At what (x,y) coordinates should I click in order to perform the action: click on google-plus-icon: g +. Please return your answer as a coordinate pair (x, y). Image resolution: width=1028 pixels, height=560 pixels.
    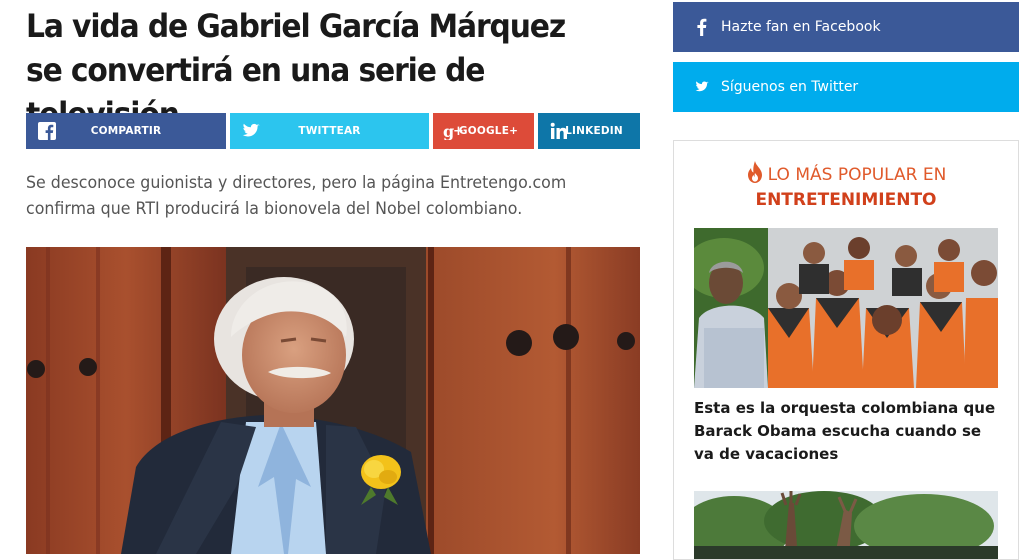
    Looking at the image, I should click on (453, 131).